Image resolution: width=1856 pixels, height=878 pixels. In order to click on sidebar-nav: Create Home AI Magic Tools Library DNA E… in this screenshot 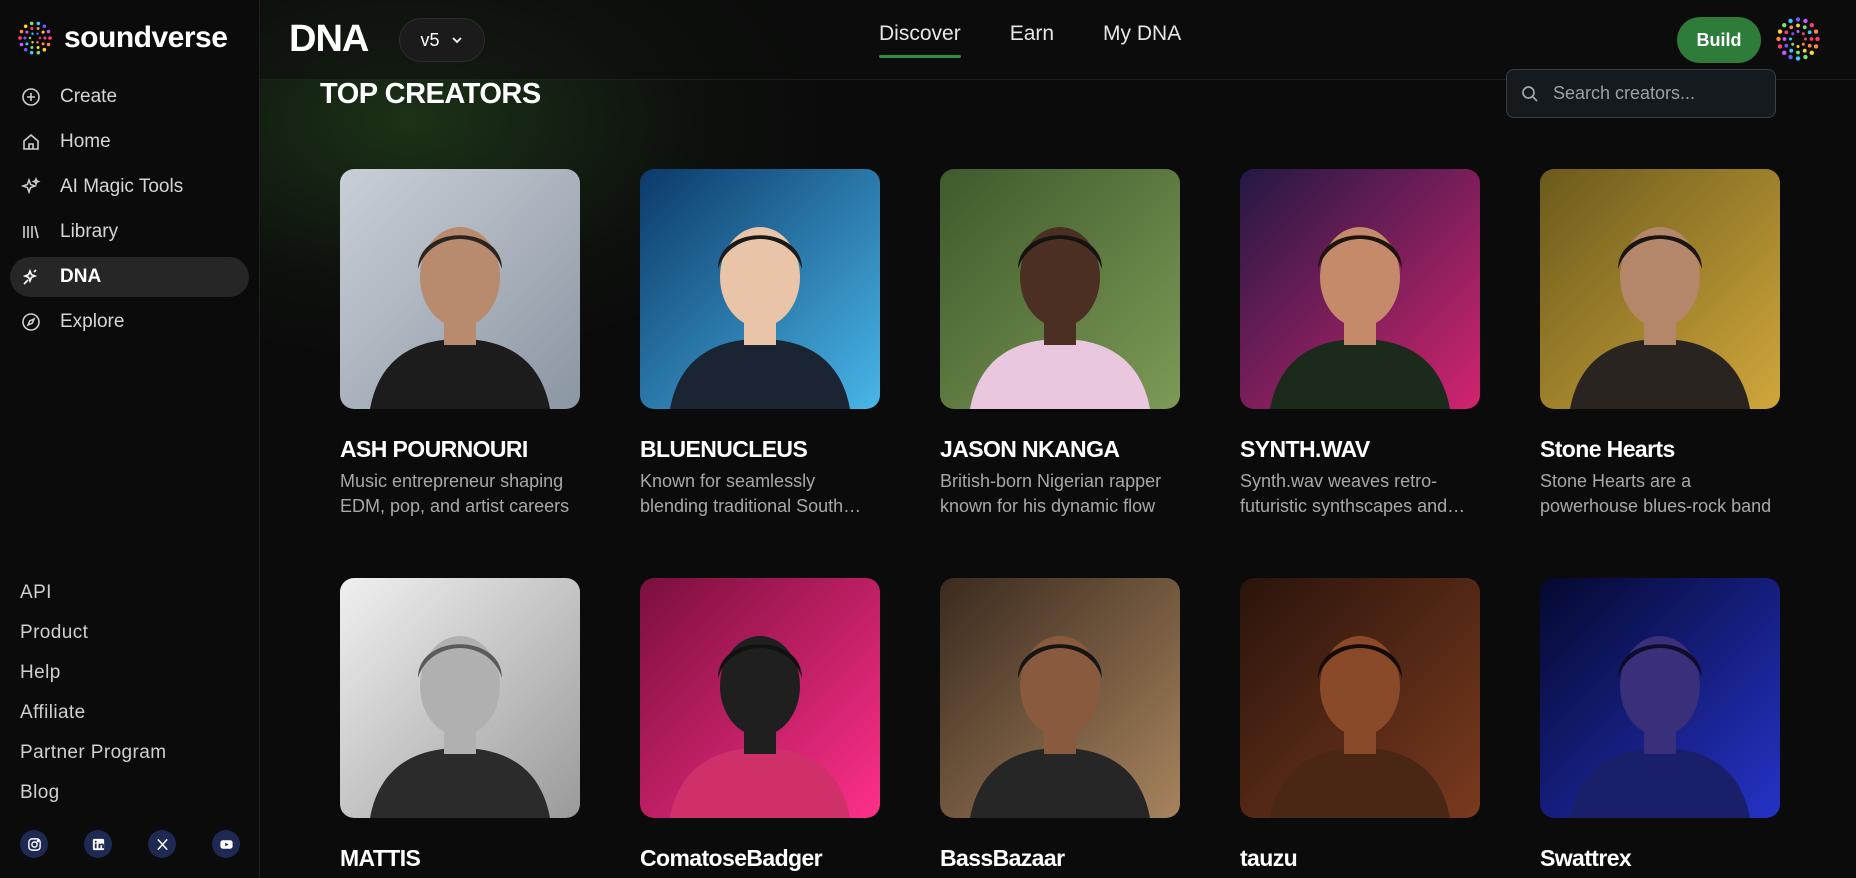, I will do `click(129, 209)`.